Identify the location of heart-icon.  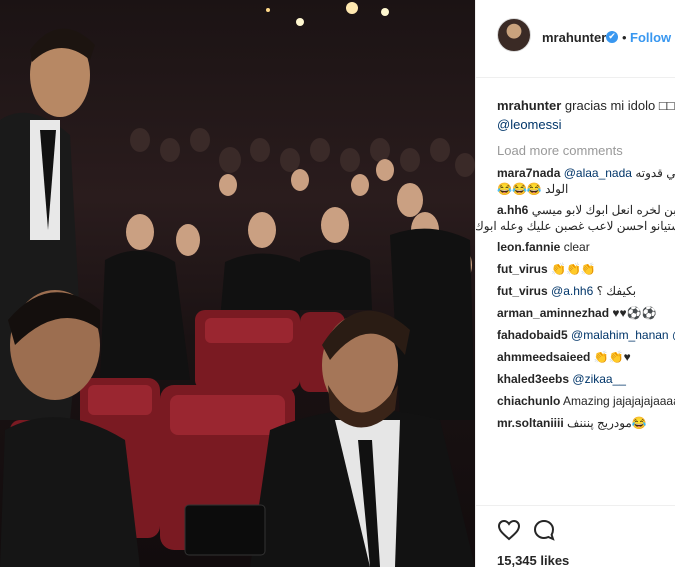
(509, 530).